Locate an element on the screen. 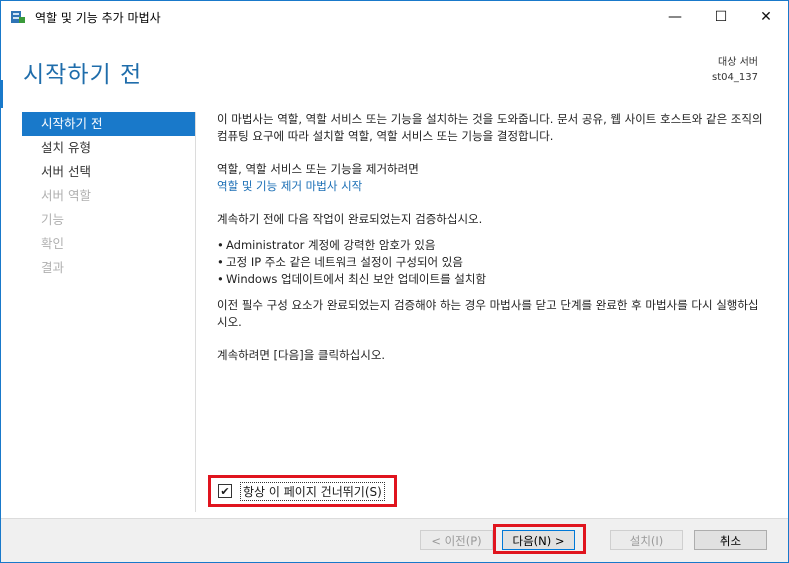 Image resolution: width=789 pixels, height=563 pixels. list-item: Windows 업데이트에서 최신 보안 업데이트를 설치함 is located at coordinates (492, 279).